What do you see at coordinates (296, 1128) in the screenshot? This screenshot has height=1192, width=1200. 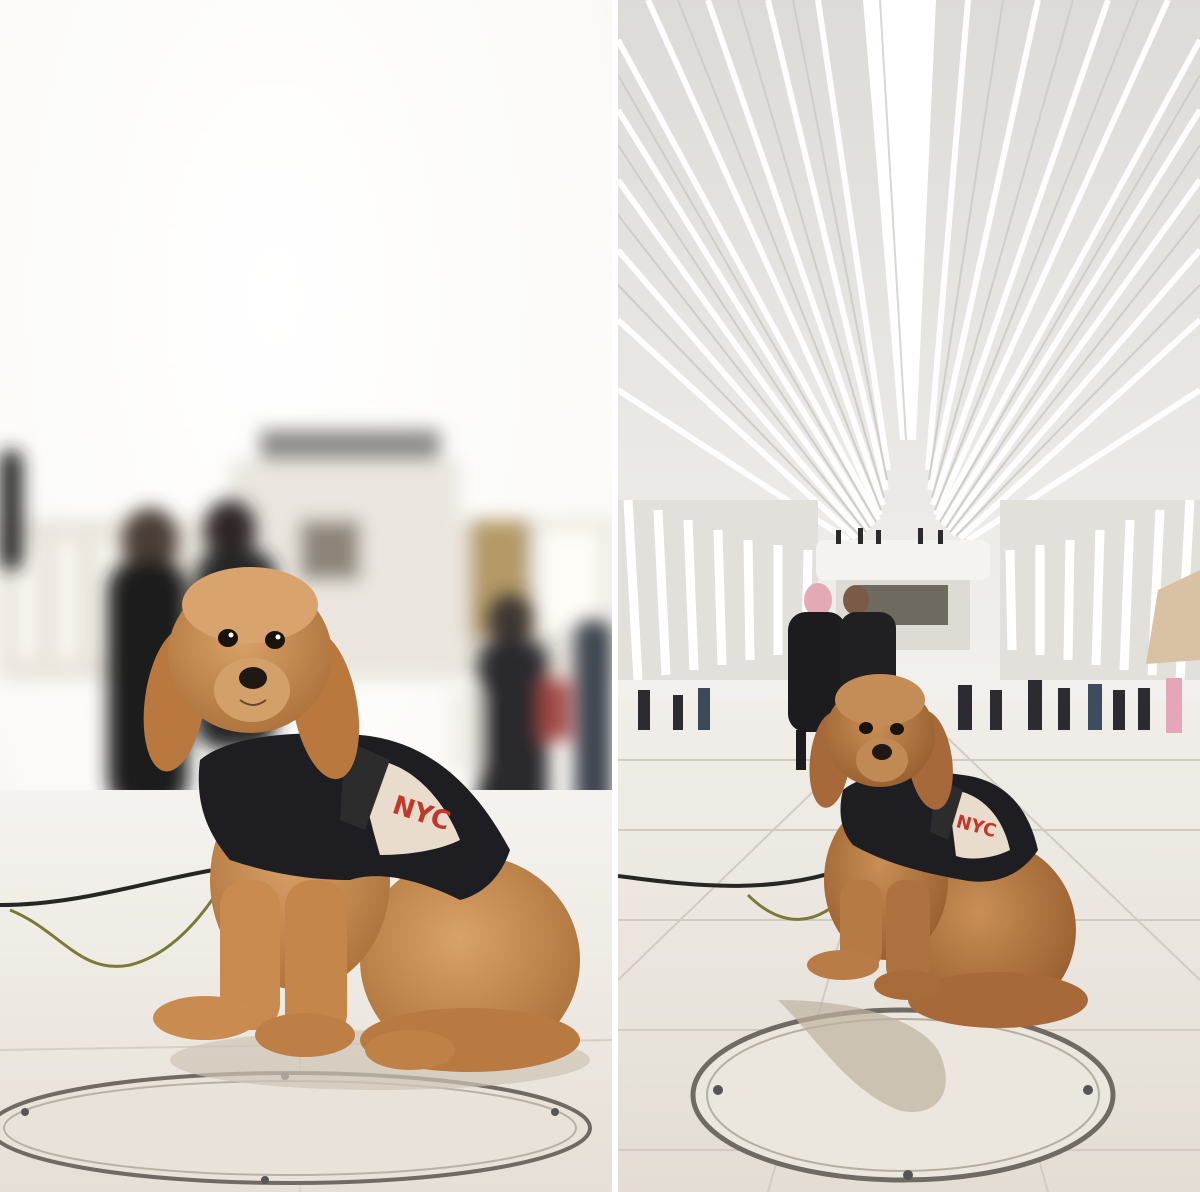 I see `floor-hatch-ring` at bounding box center [296, 1128].